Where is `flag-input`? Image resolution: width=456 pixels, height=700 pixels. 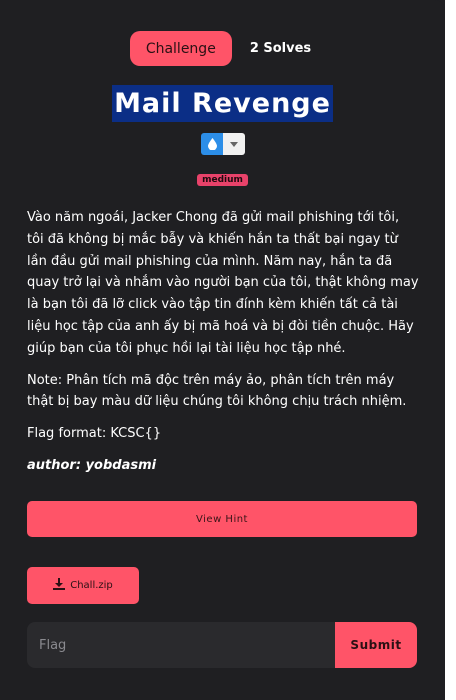 flag-input is located at coordinates (181, 645).